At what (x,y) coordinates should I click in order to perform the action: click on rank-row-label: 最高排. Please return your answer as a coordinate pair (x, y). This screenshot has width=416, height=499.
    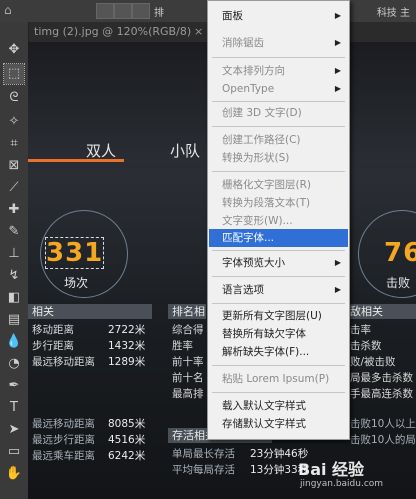
    Looking at the image, I should click on (188, 394).